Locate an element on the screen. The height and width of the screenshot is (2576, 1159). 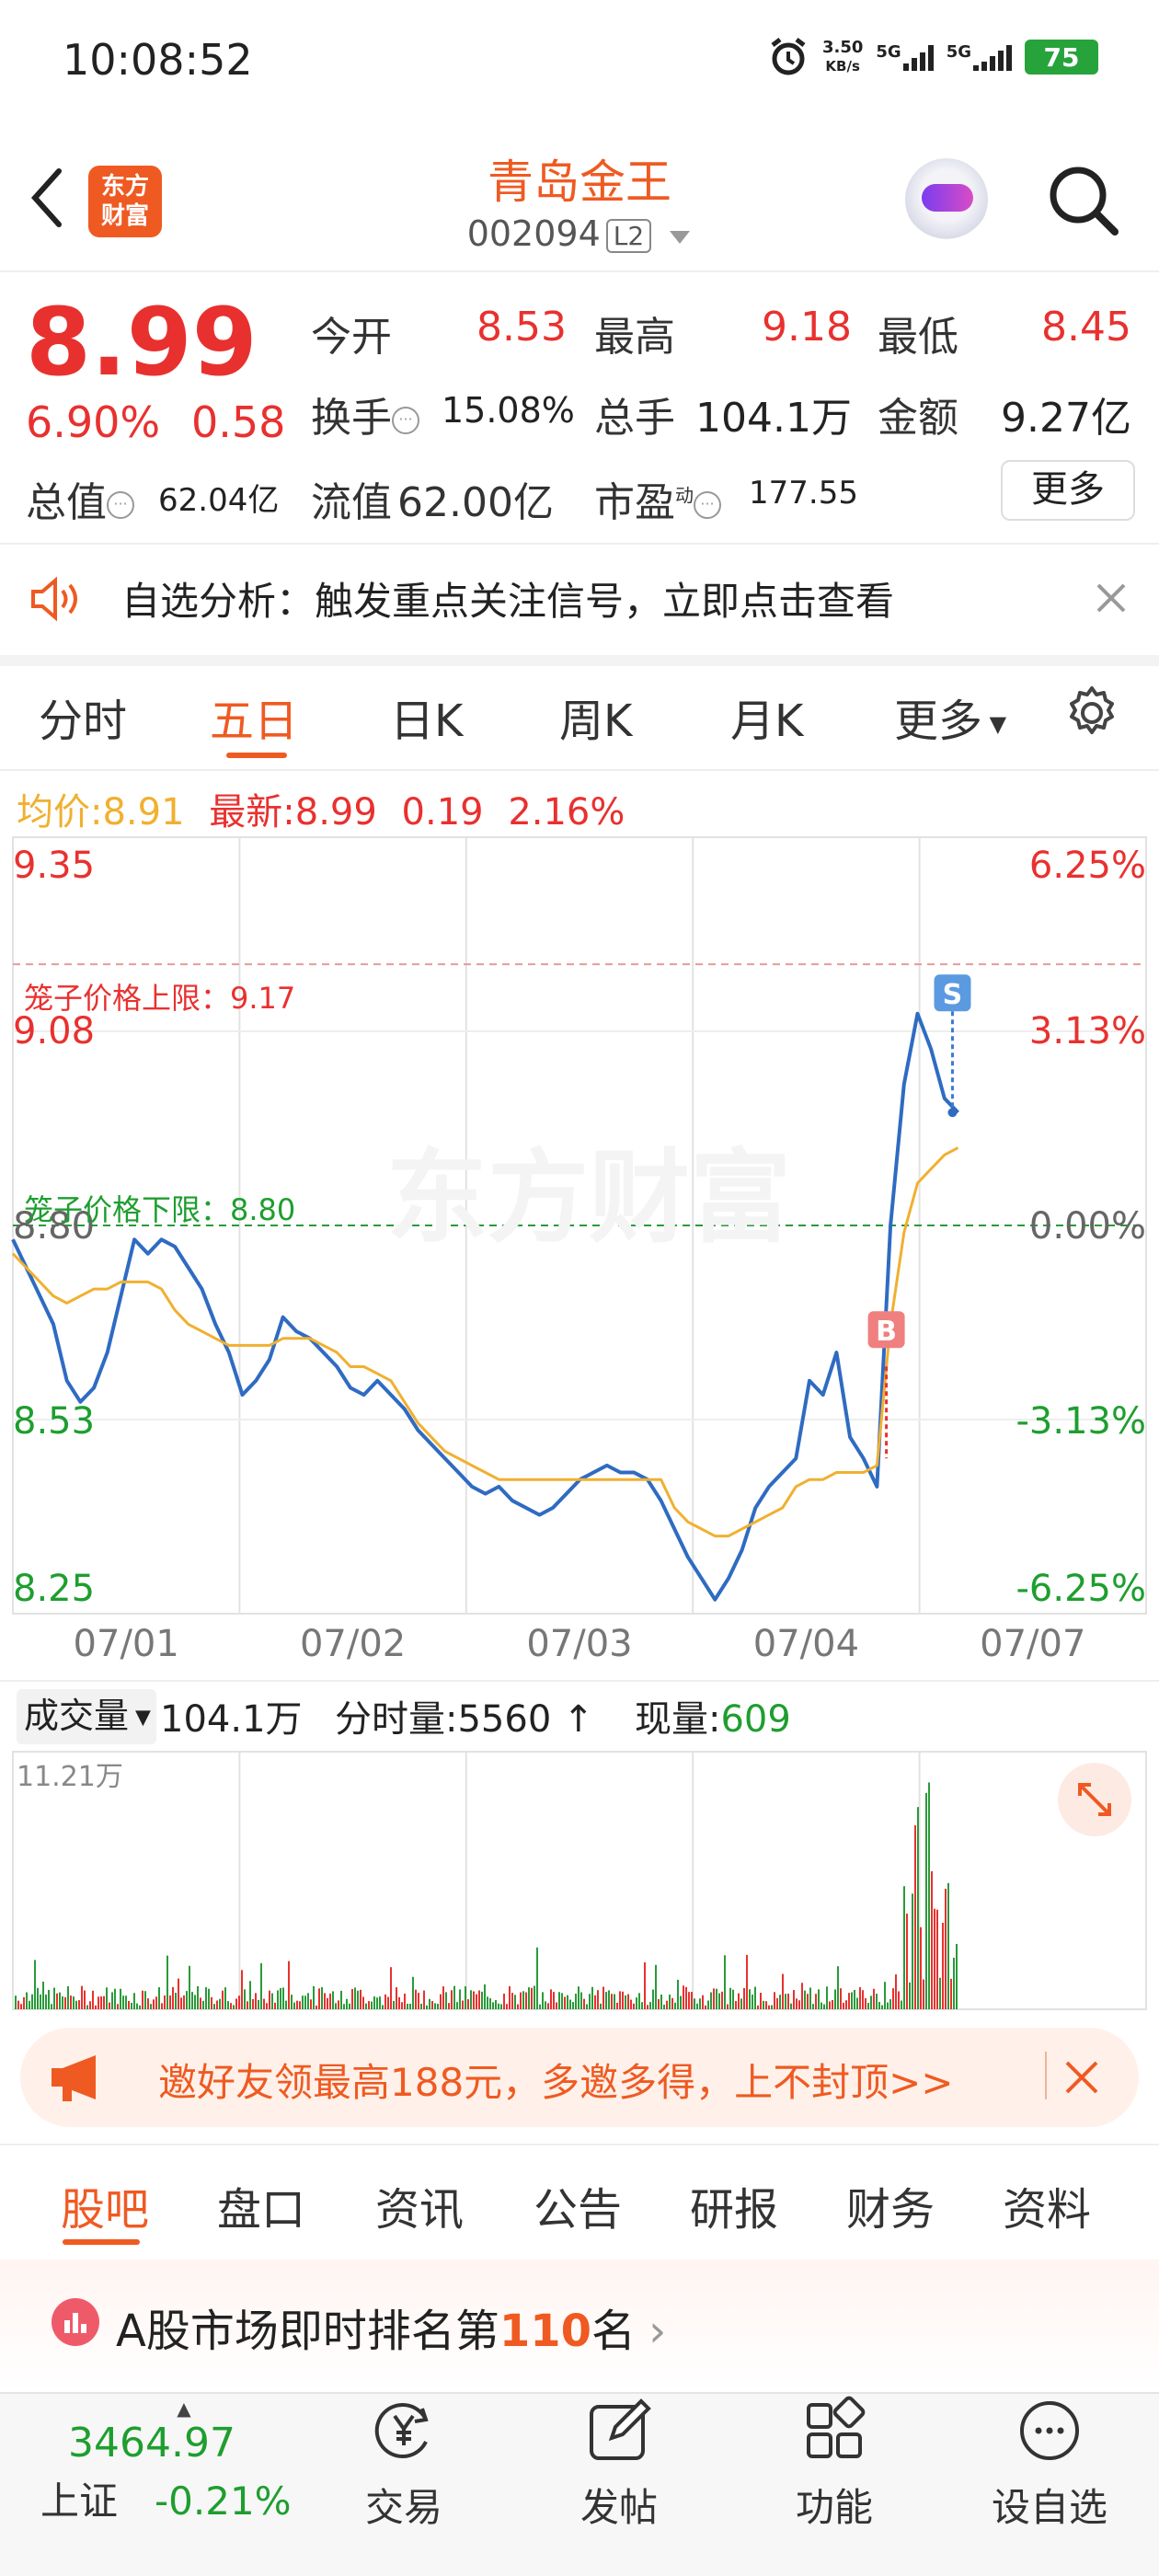
nav-functions: 功能 is located at coordinates (834, 2464).